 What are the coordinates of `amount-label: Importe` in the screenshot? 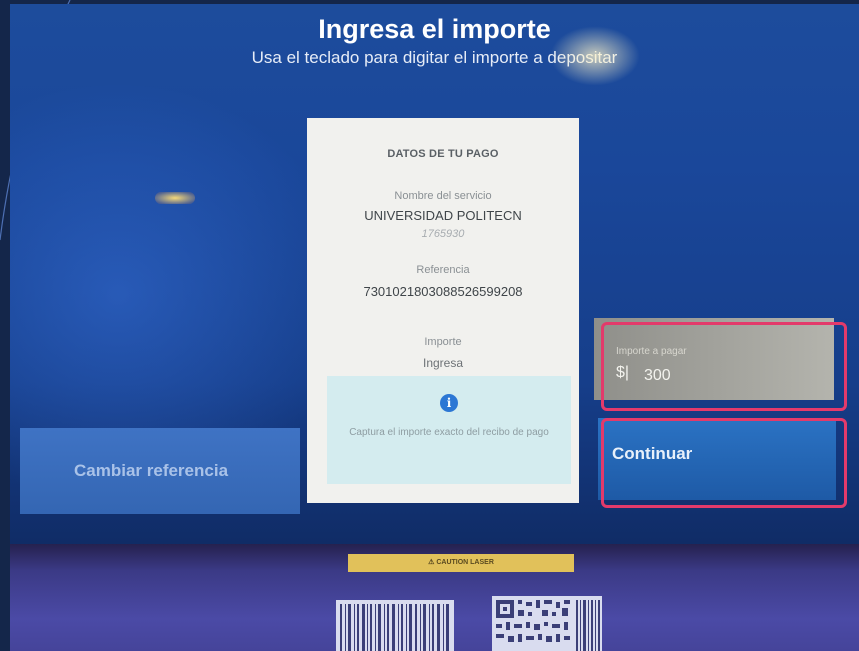 It's located at (443, 342).